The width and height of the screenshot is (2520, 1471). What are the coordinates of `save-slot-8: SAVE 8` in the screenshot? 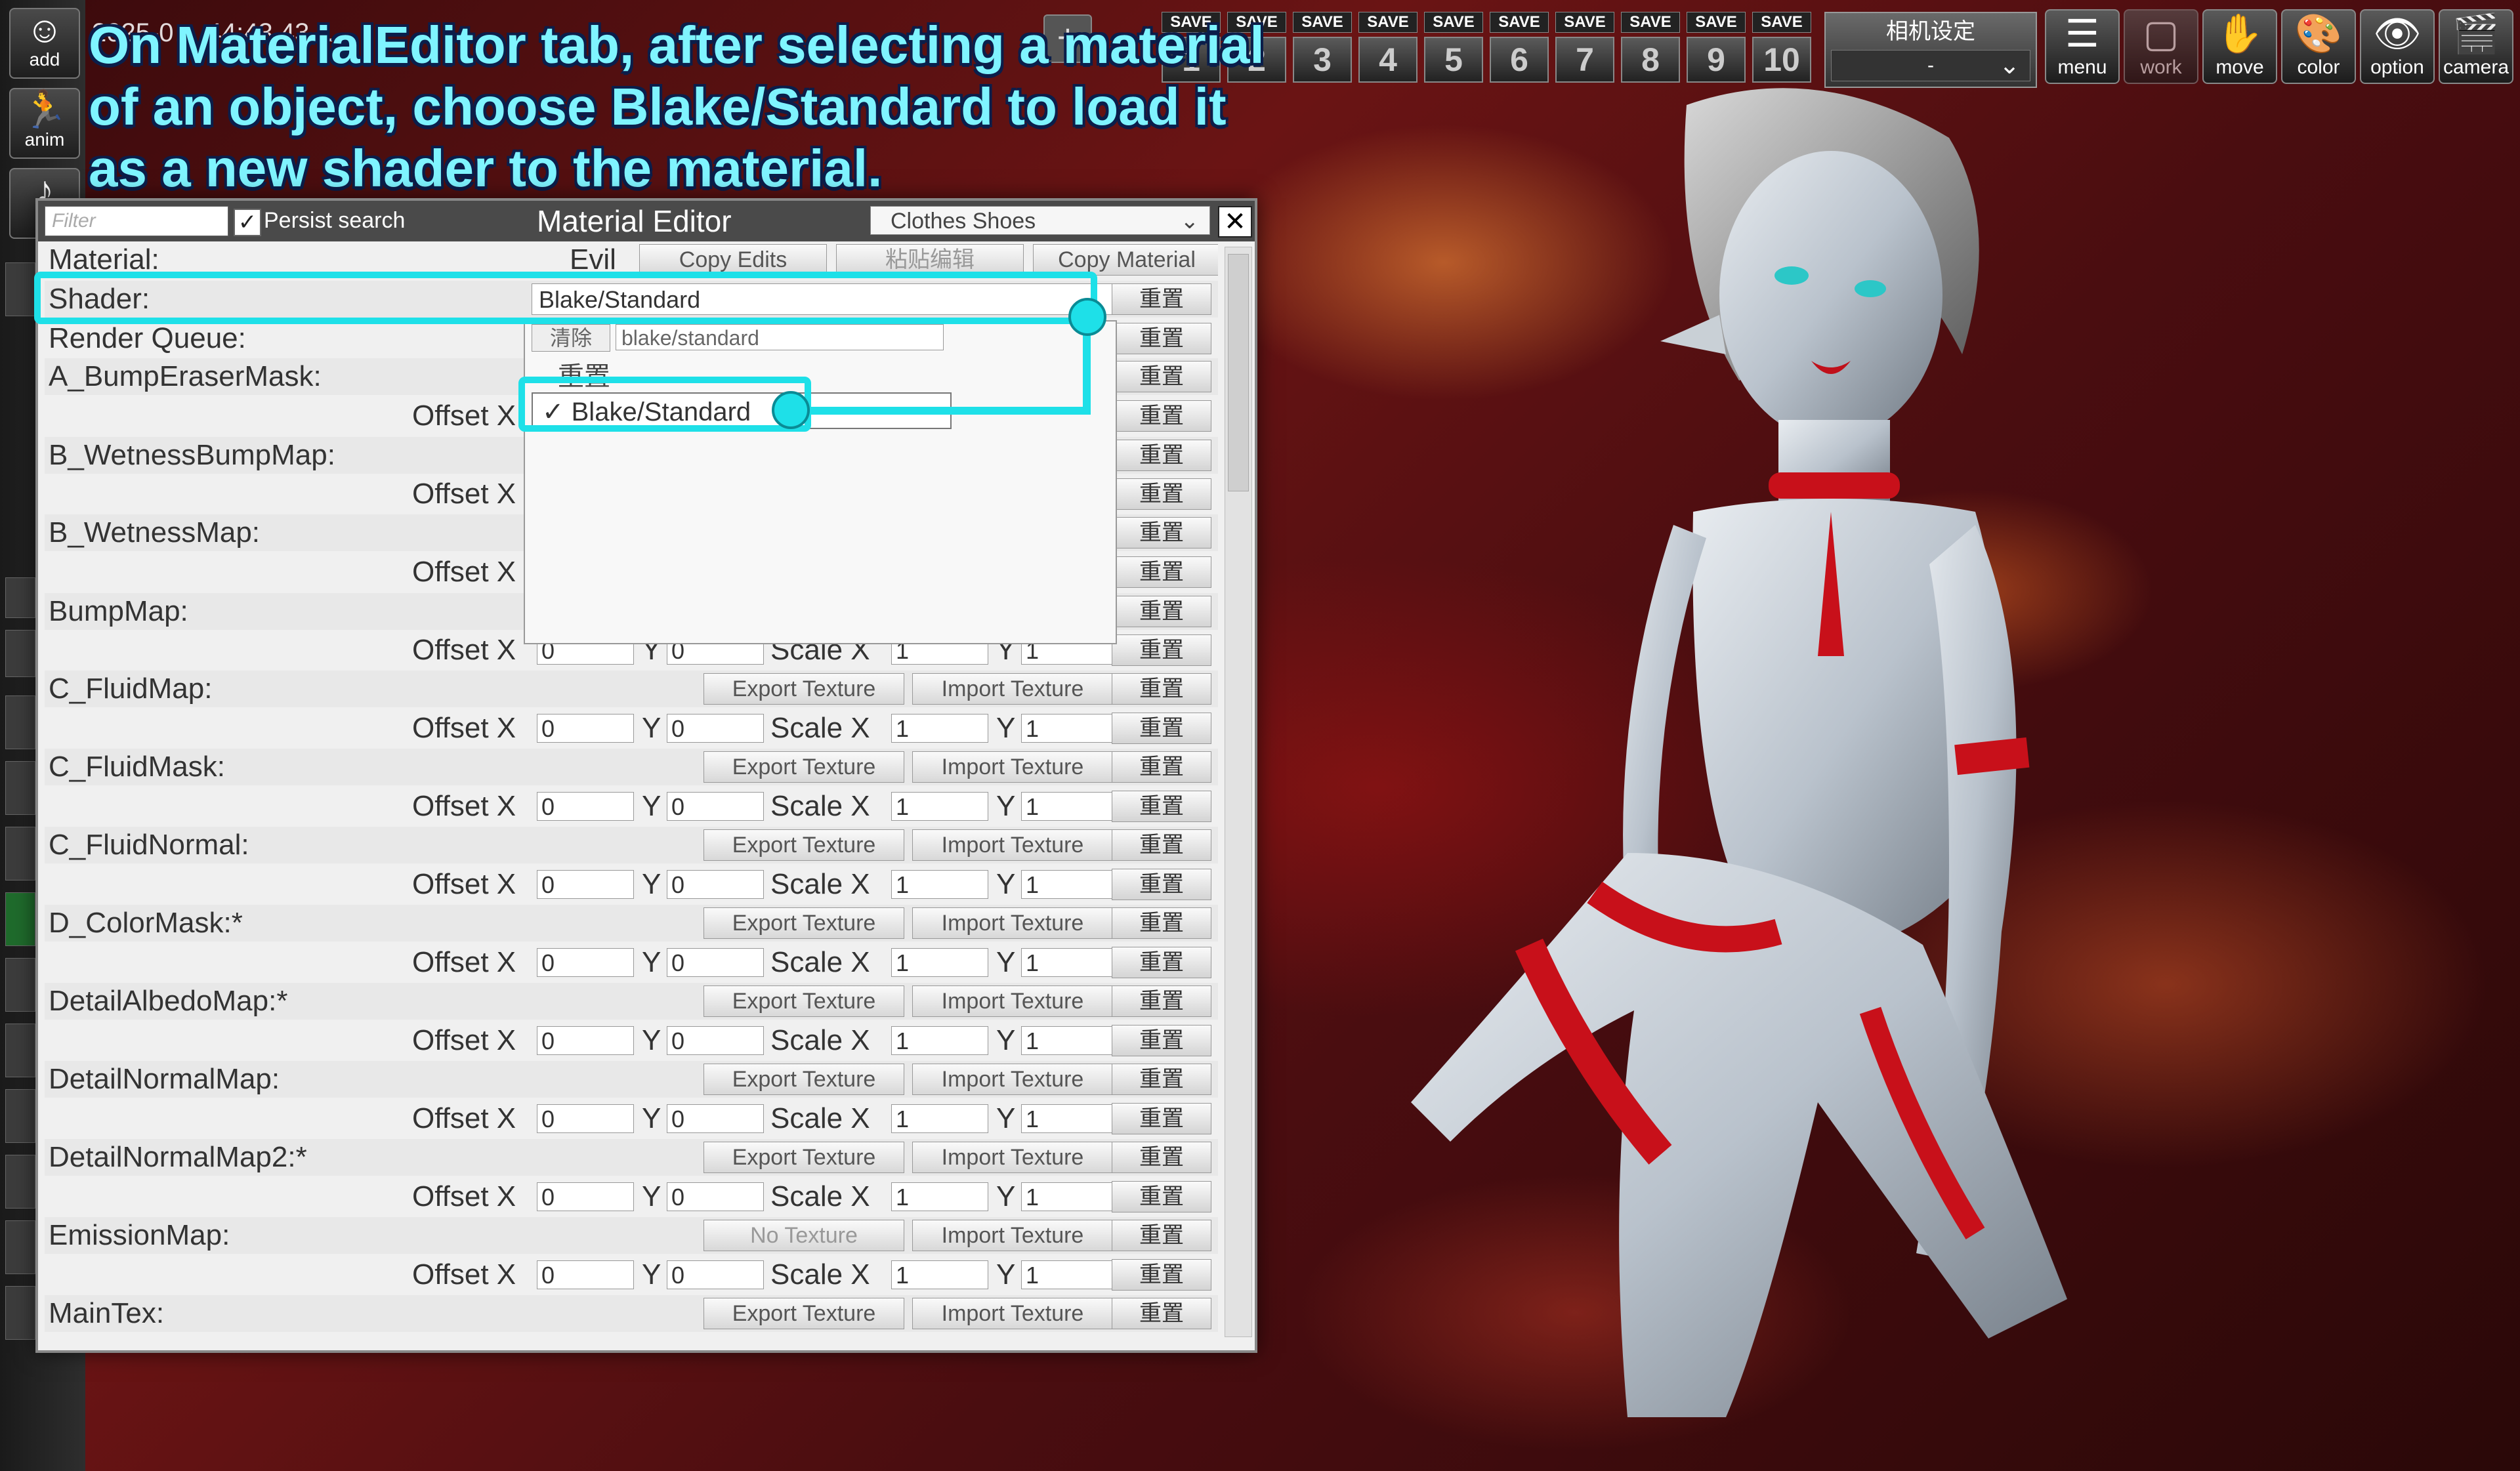 It's located at (1650, 48).